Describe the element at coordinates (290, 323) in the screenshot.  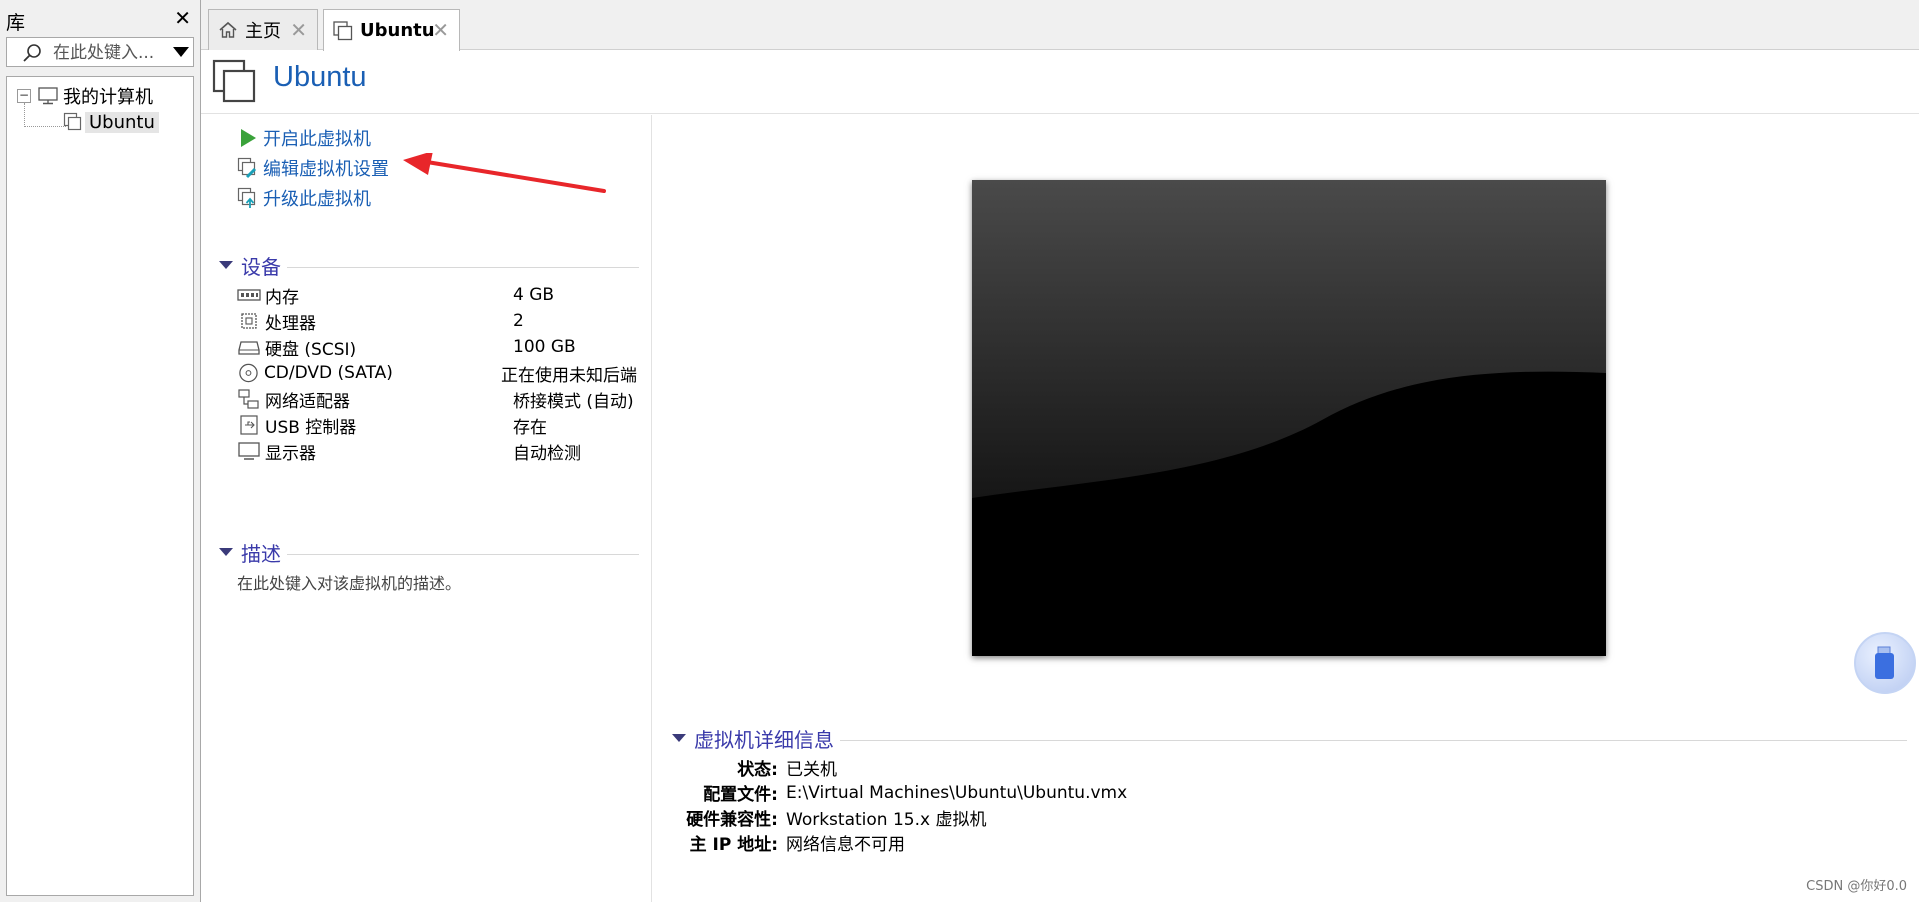
I see `device-name: 处理器` at that location.